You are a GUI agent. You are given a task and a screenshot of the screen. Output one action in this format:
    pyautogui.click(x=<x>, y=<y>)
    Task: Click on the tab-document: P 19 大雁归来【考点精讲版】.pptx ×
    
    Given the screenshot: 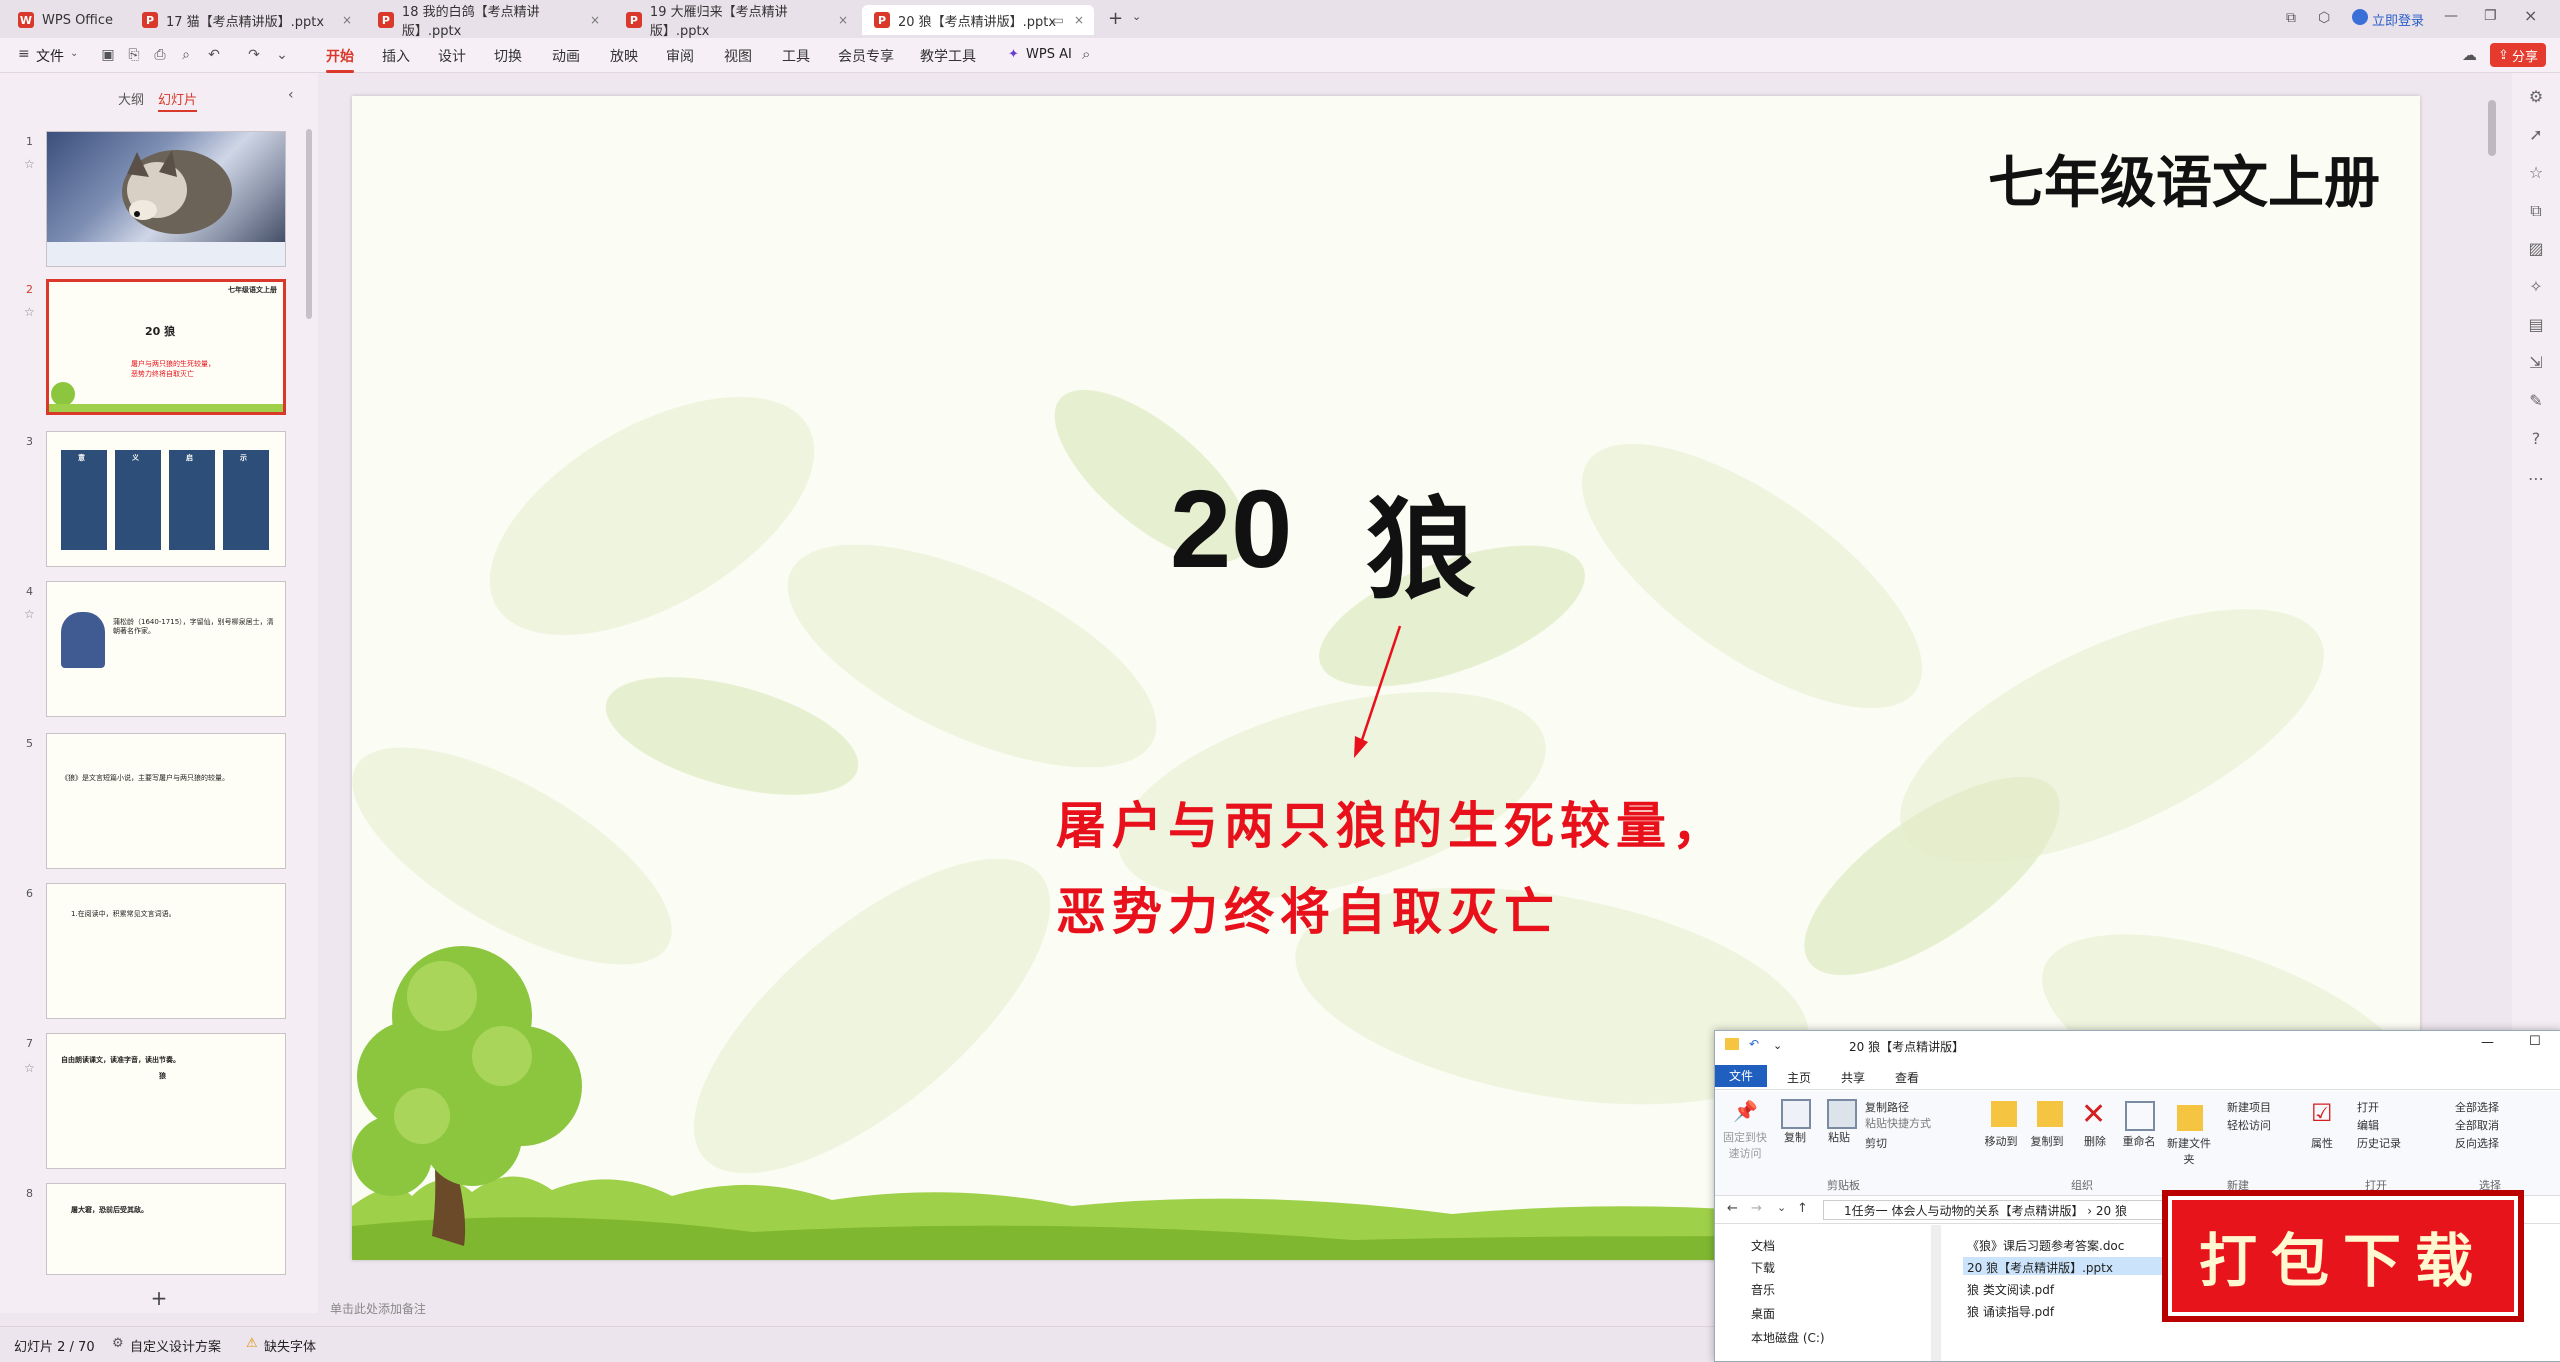 What is the action you would take?
    pyautogui.click(x=736, y=22)
    